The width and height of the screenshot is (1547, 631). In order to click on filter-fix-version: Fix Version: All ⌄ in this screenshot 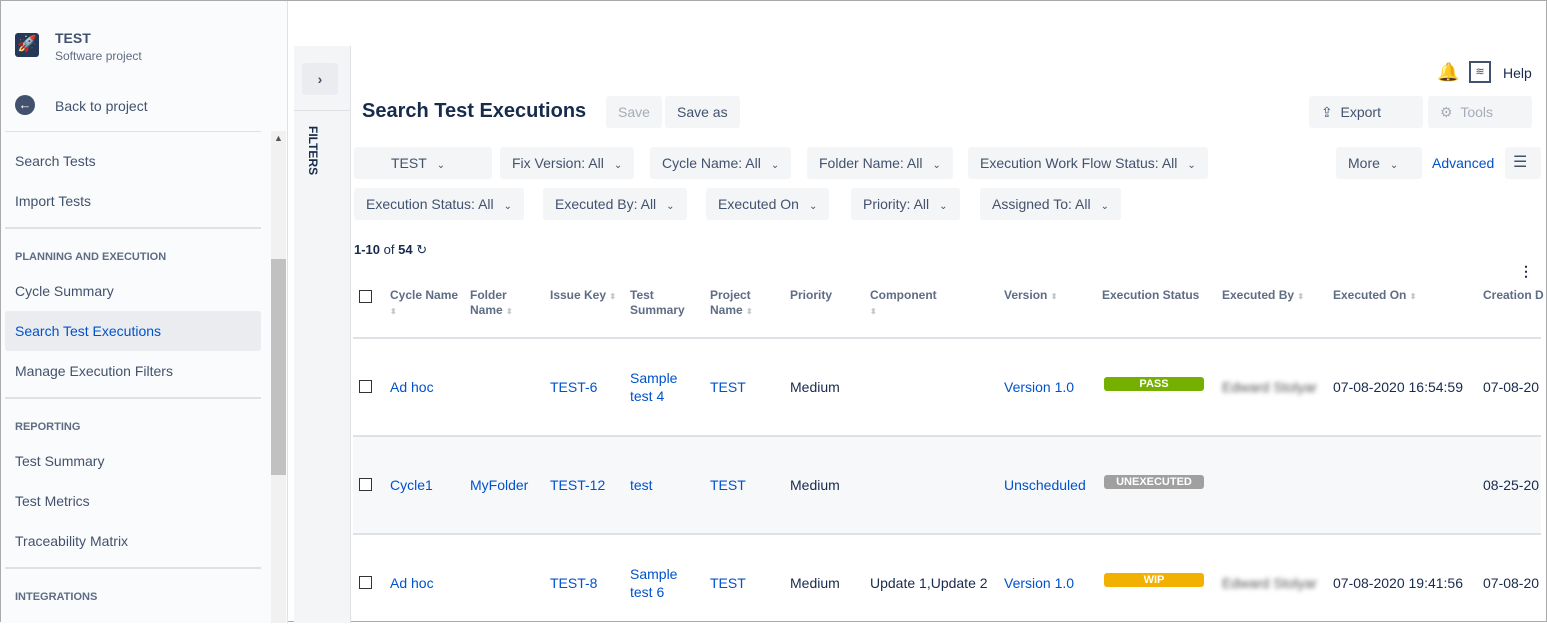, I will do `click(567, 163)`.